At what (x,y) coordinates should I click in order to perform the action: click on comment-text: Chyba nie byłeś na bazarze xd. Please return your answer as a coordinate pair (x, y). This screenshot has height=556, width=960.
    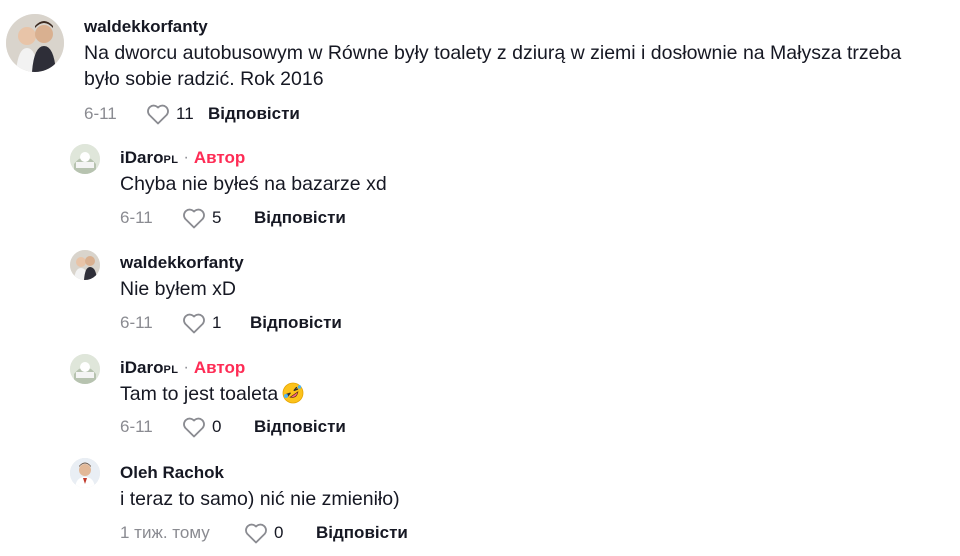
    Looking at the image, I should click on (253, 184).